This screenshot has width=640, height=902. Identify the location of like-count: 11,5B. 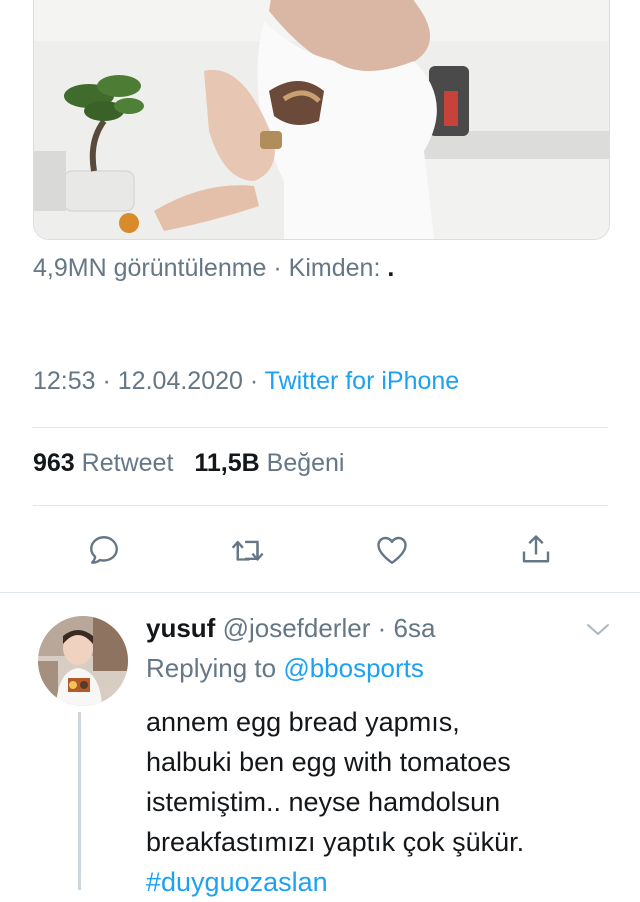
(227, 463).